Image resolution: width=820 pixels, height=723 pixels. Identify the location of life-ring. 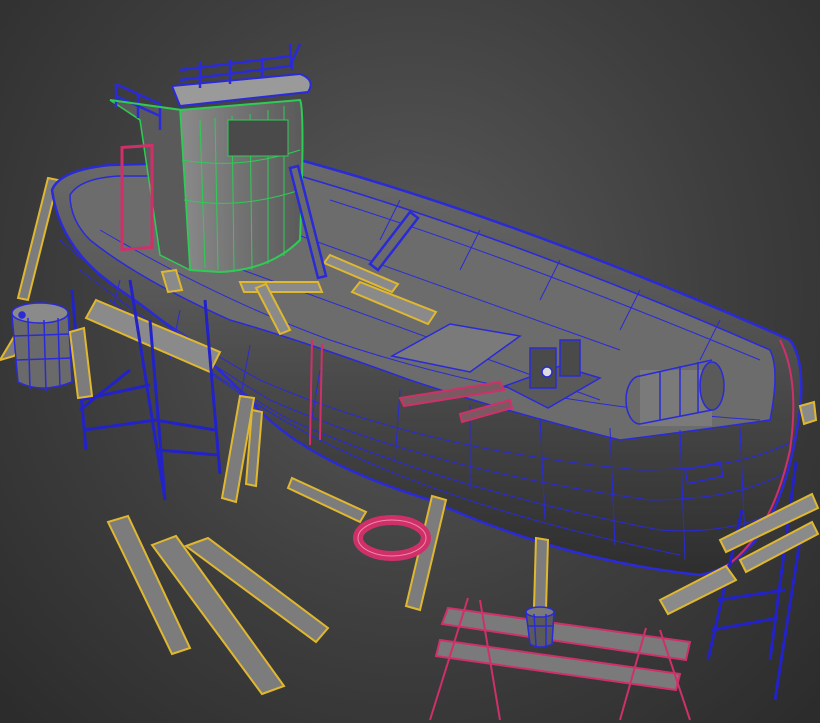
(392, 538).